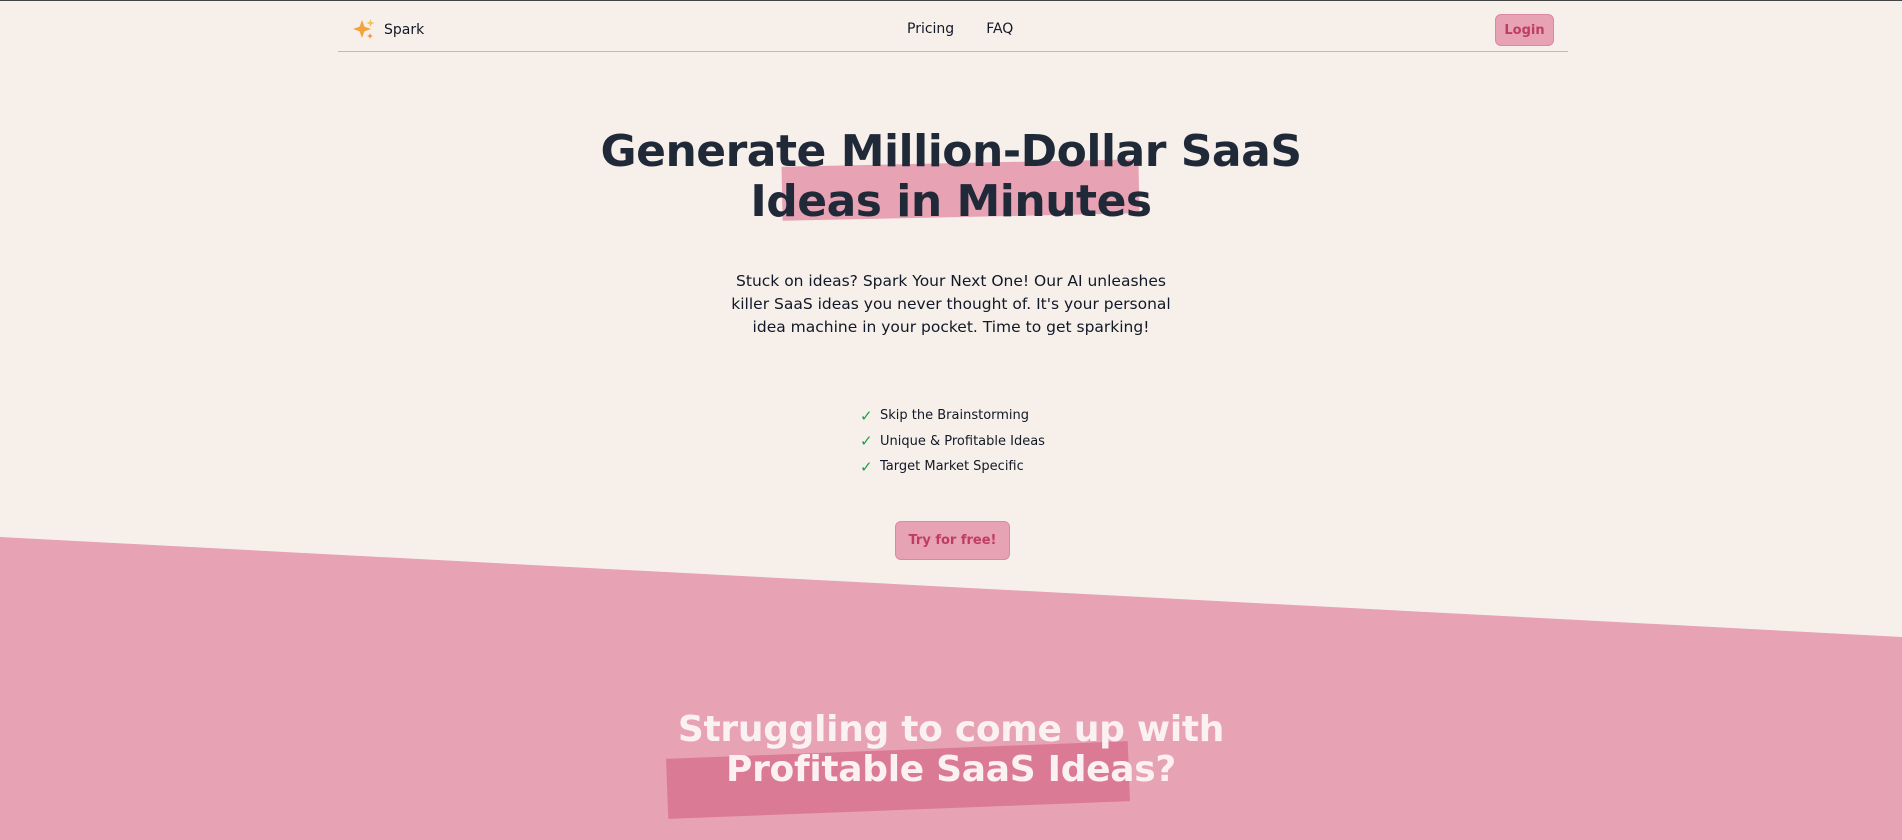 The height and width of the screenshot is (840, 1902). What do you see at coordinates (951, 769) in the screenshot?
I see `section2-title-line2: Profitable SaaS Ideas?` at bounding box center [951, 769].